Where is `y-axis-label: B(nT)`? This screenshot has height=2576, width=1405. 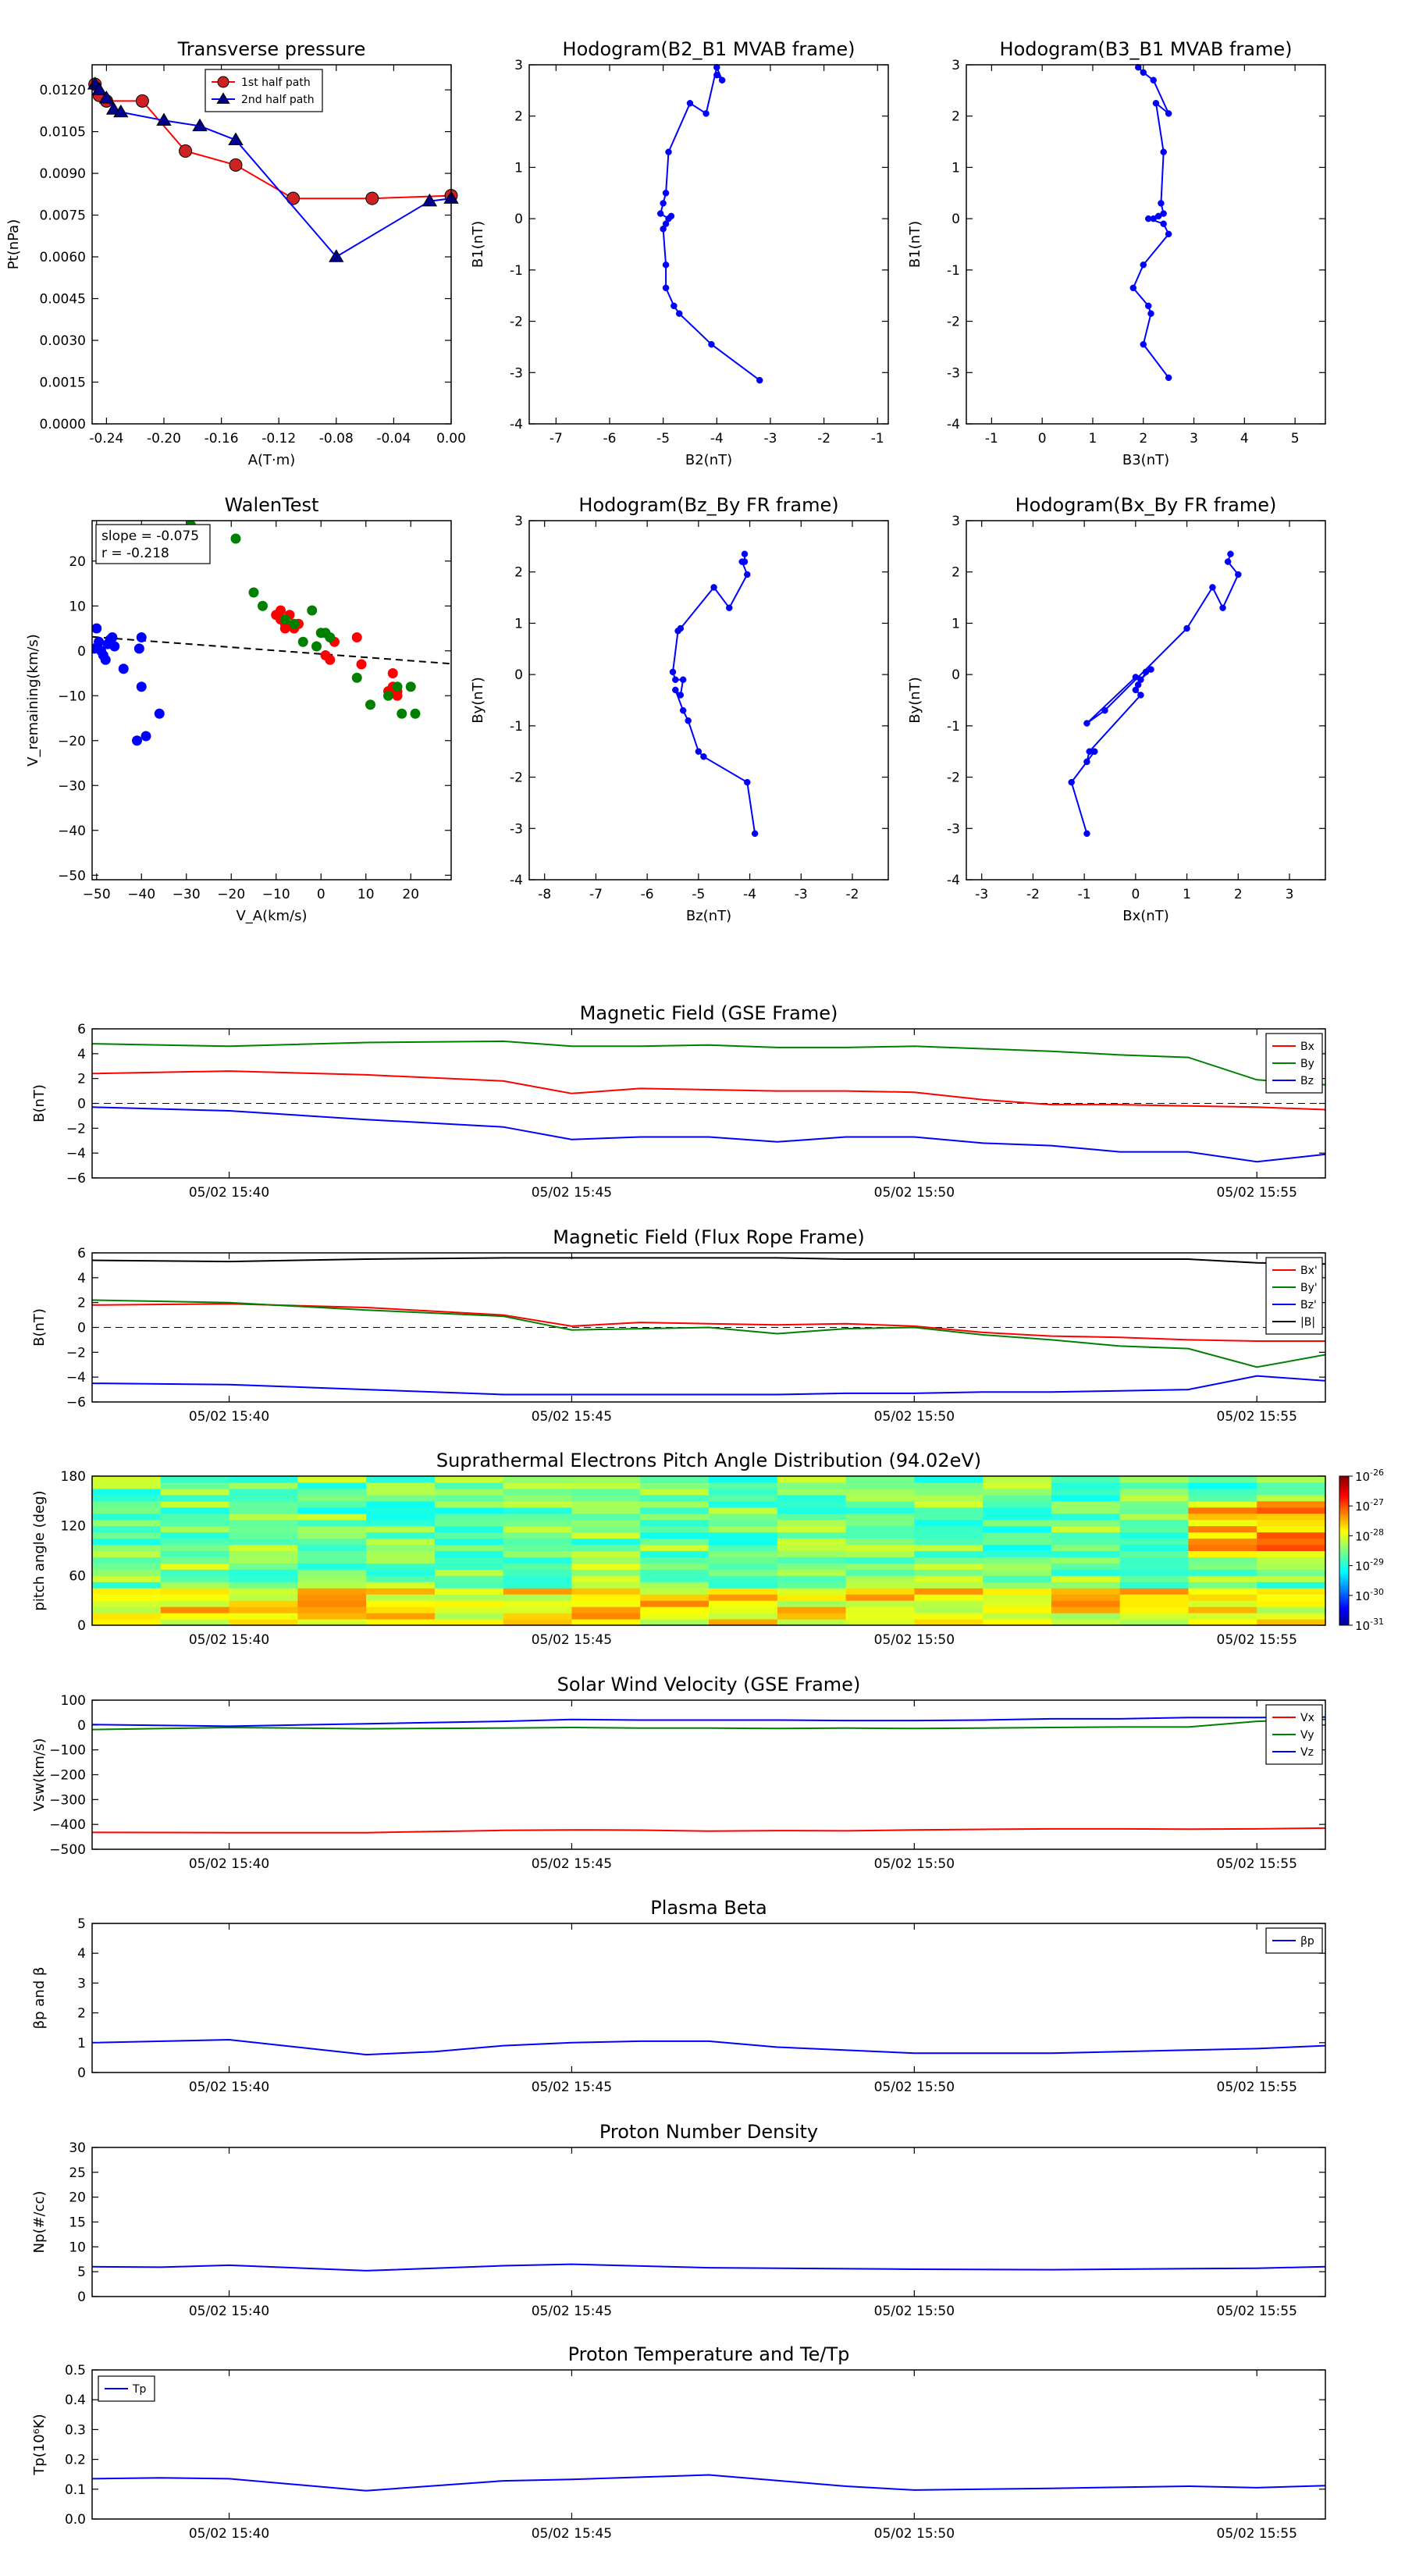 y-axis-label: B(nT) is located at coordinates (40, 1103).